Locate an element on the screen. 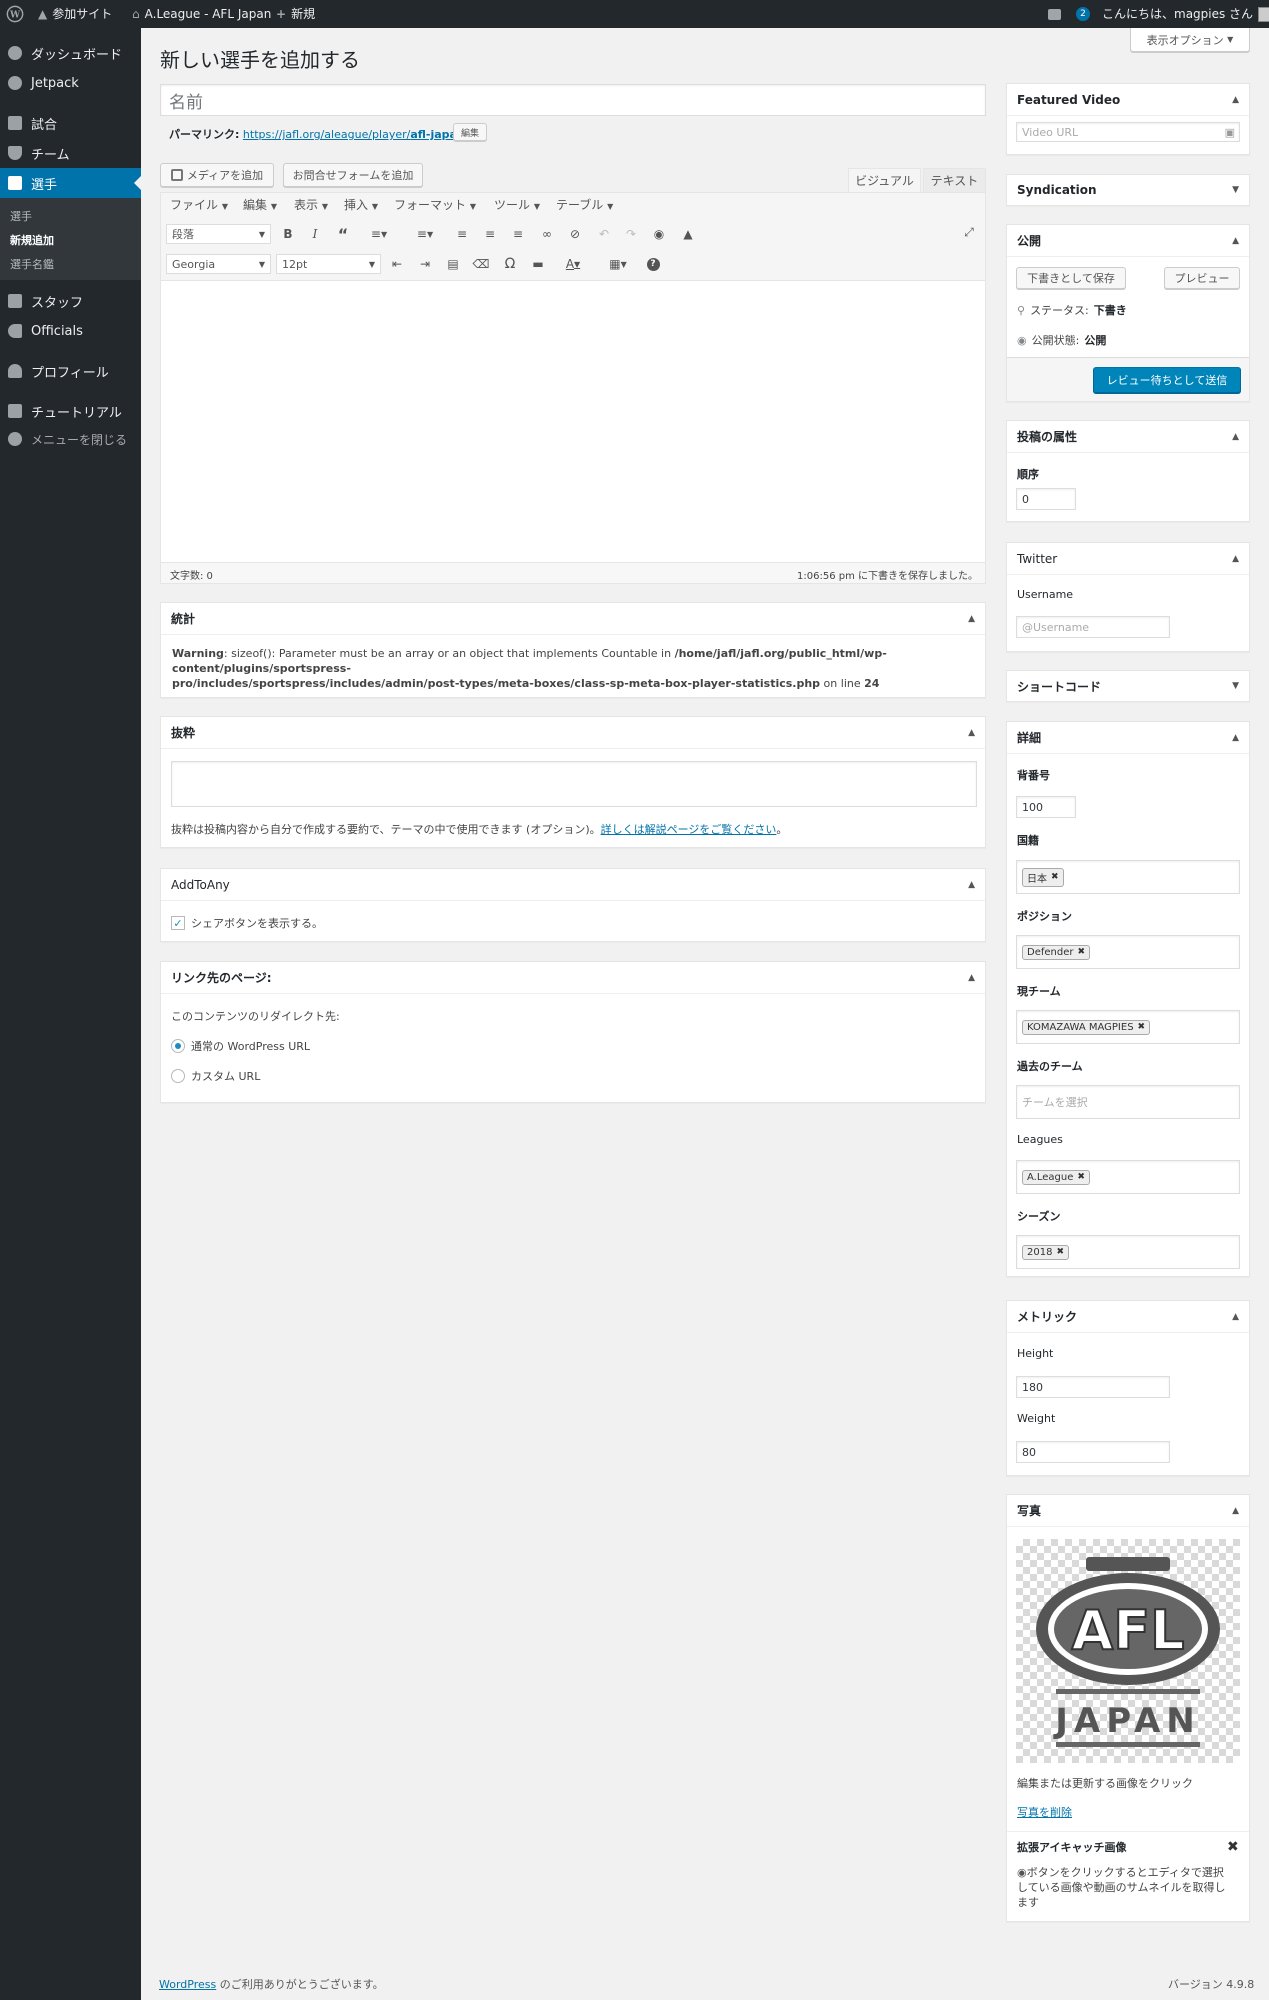 Image resolution: width=1269 pixels, height=2000 pixels. indent-icon: ⇥ is located at coordinates (425, 264).